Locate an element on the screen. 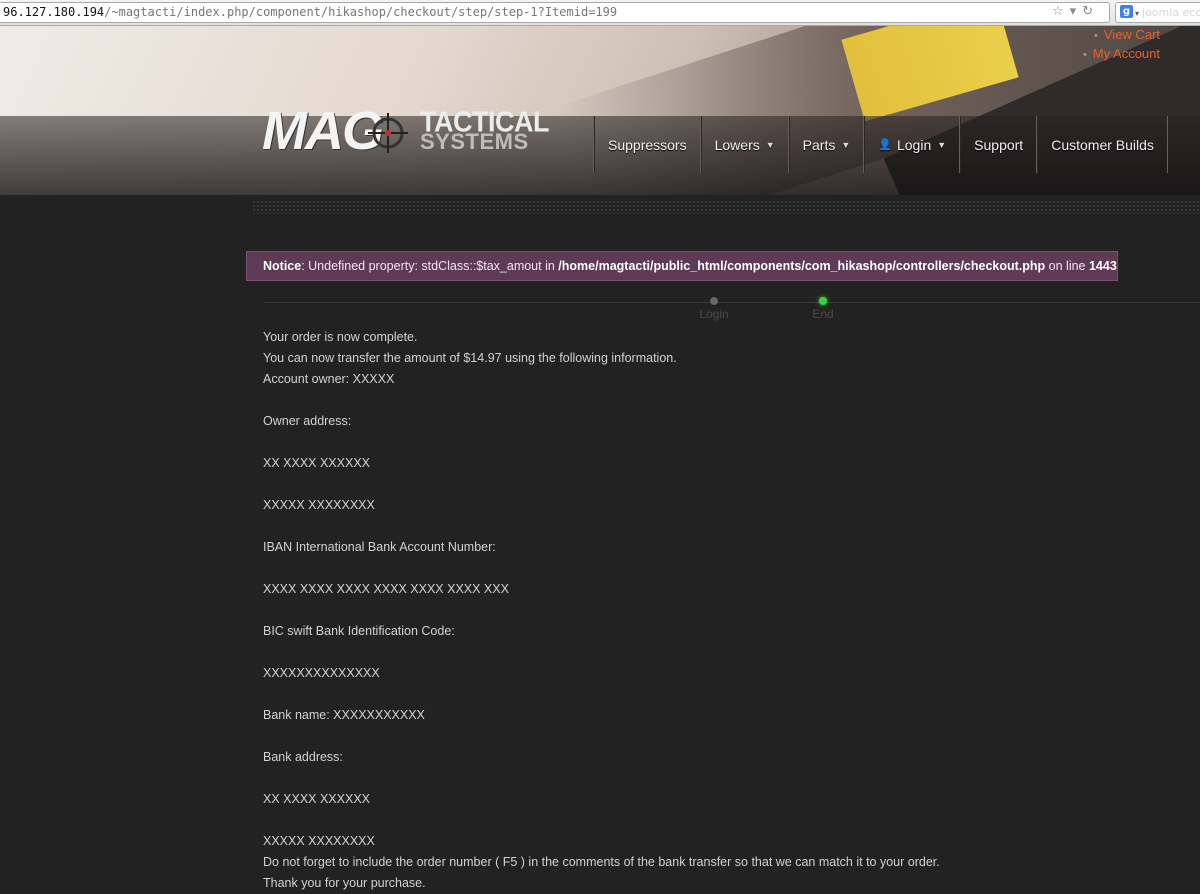 This screenshot has width=1200, height=894. search-text: joomla eco is located at coordinates (1171, 12).